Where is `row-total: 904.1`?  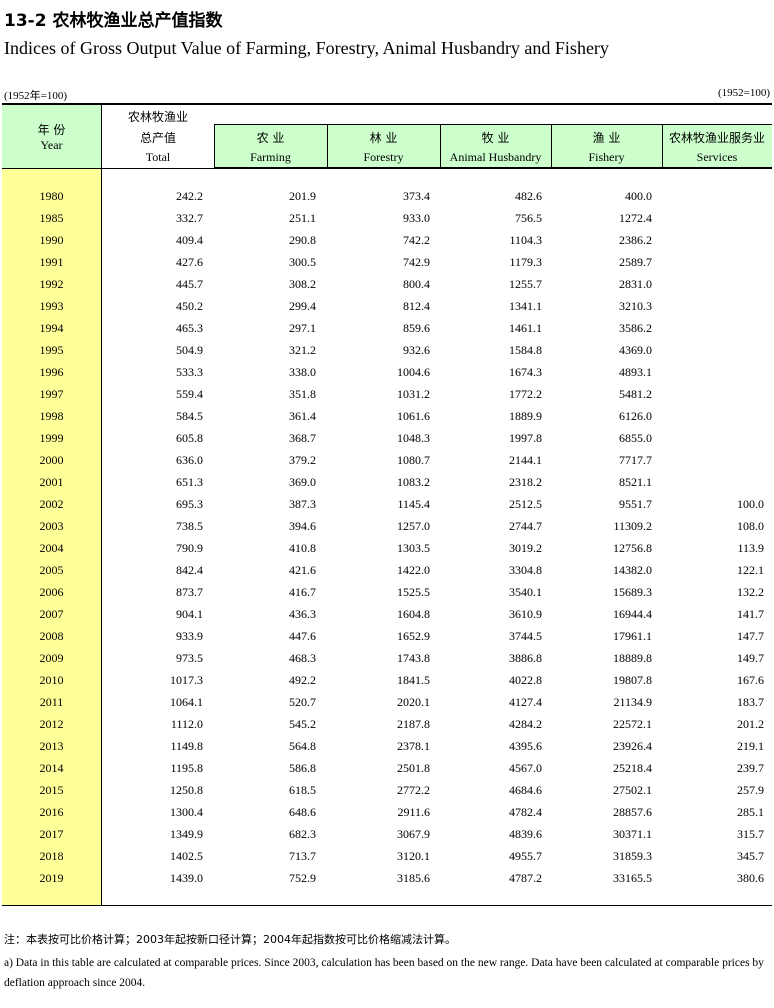
row-total: 904.1 is located at coordinates (189, 614).